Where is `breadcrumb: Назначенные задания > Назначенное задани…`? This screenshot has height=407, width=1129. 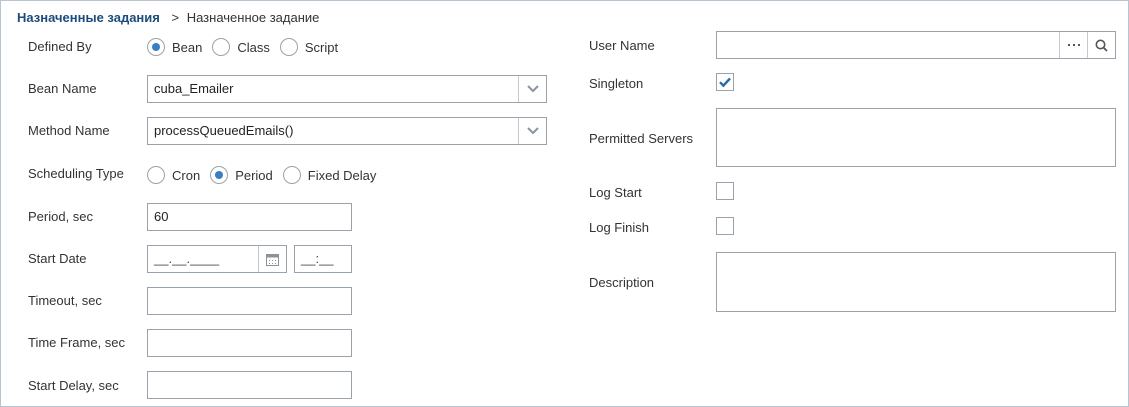
breadcrumb: Назначенные задания > Назначенное задани… is located at coordinates (168, 17).